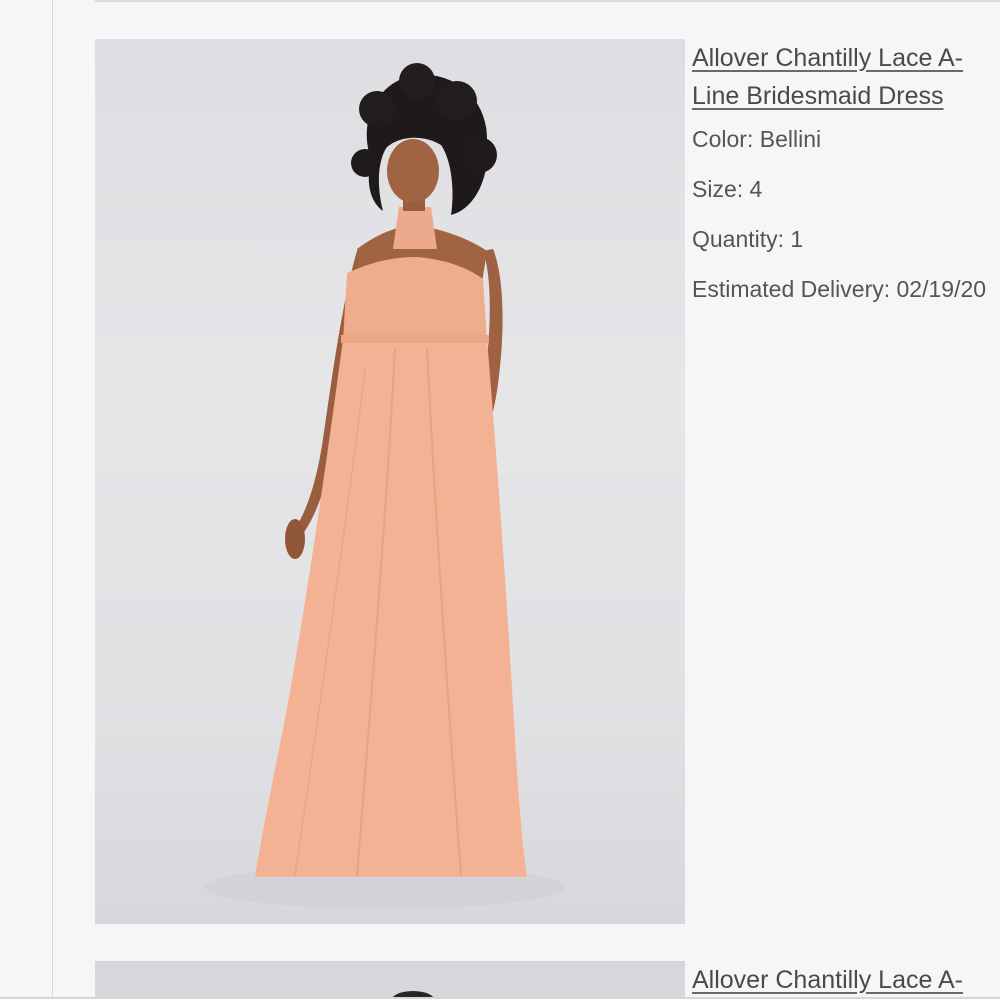 This screenshot has height=999, width=1000. Describe the element at coordinates (390, 980) in the screenshot. I see `product-image` at that location.